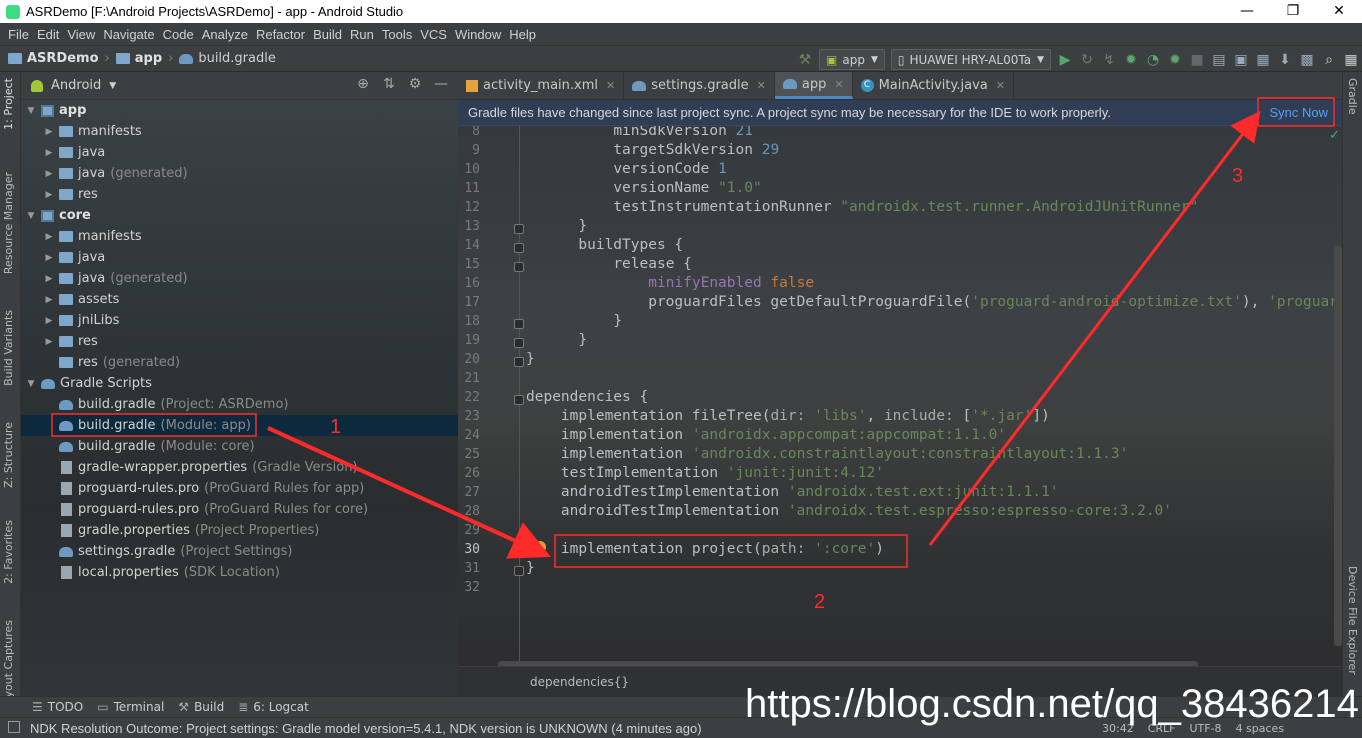  I want to click on tree-item: build.gradle (Project: ASRDemo), so click(239, 404).